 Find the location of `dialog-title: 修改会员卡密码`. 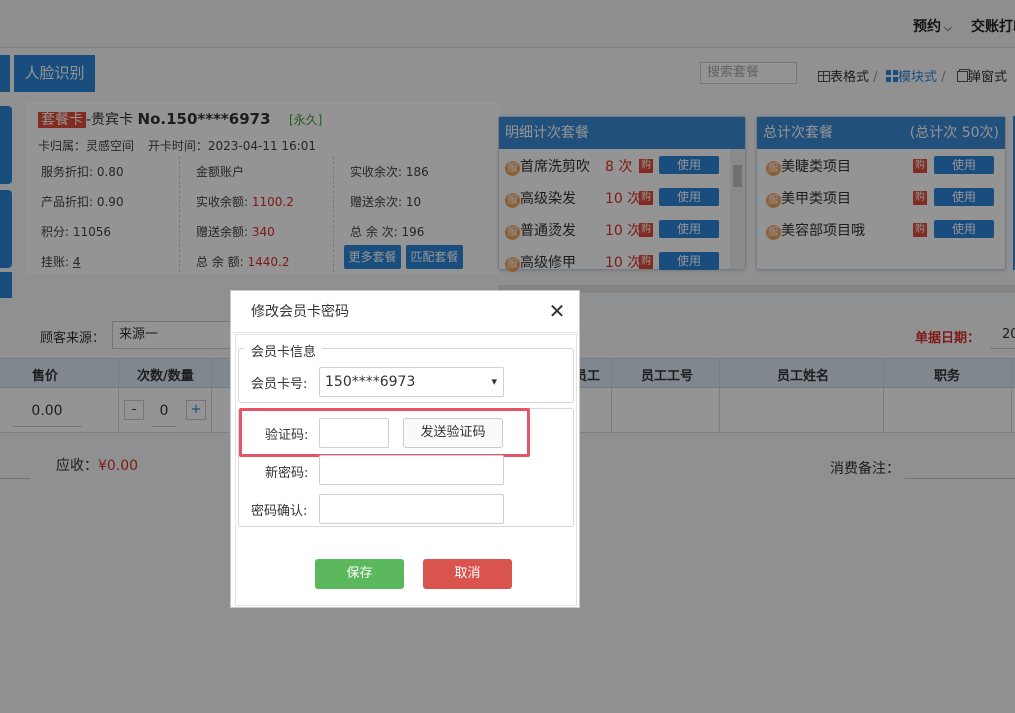

dialog-title: 修改会员卡密码 is located at coordinates (405, 312).